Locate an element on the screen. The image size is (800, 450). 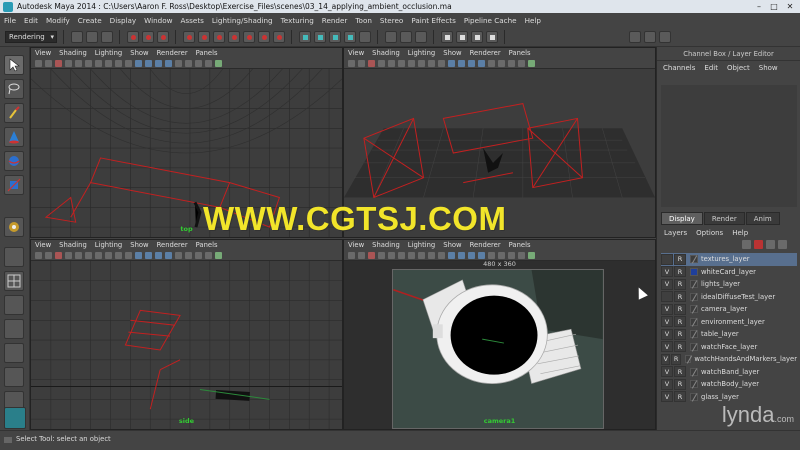
cb-menu-edit: Edit is located at coordinates (711, 68).